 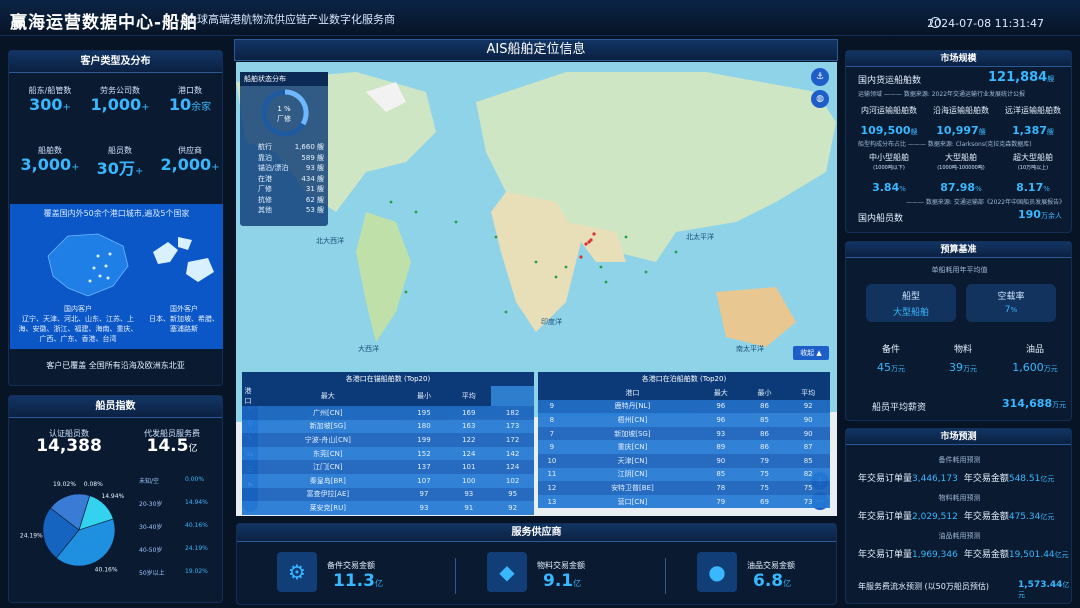 I want to click on table-cell: 90, so click(x=721, y=460).